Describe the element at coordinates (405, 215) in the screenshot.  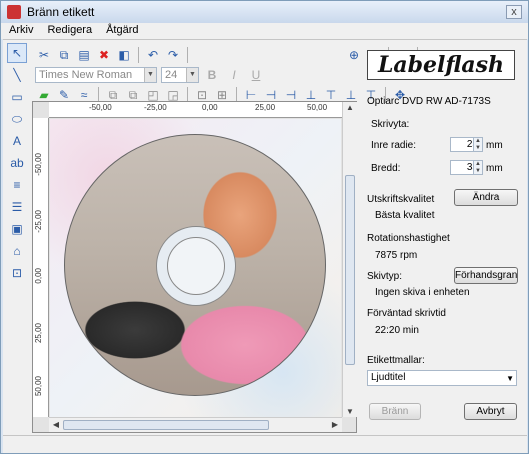
I see `print-quality-value: Bästa kvalitet` at that location.